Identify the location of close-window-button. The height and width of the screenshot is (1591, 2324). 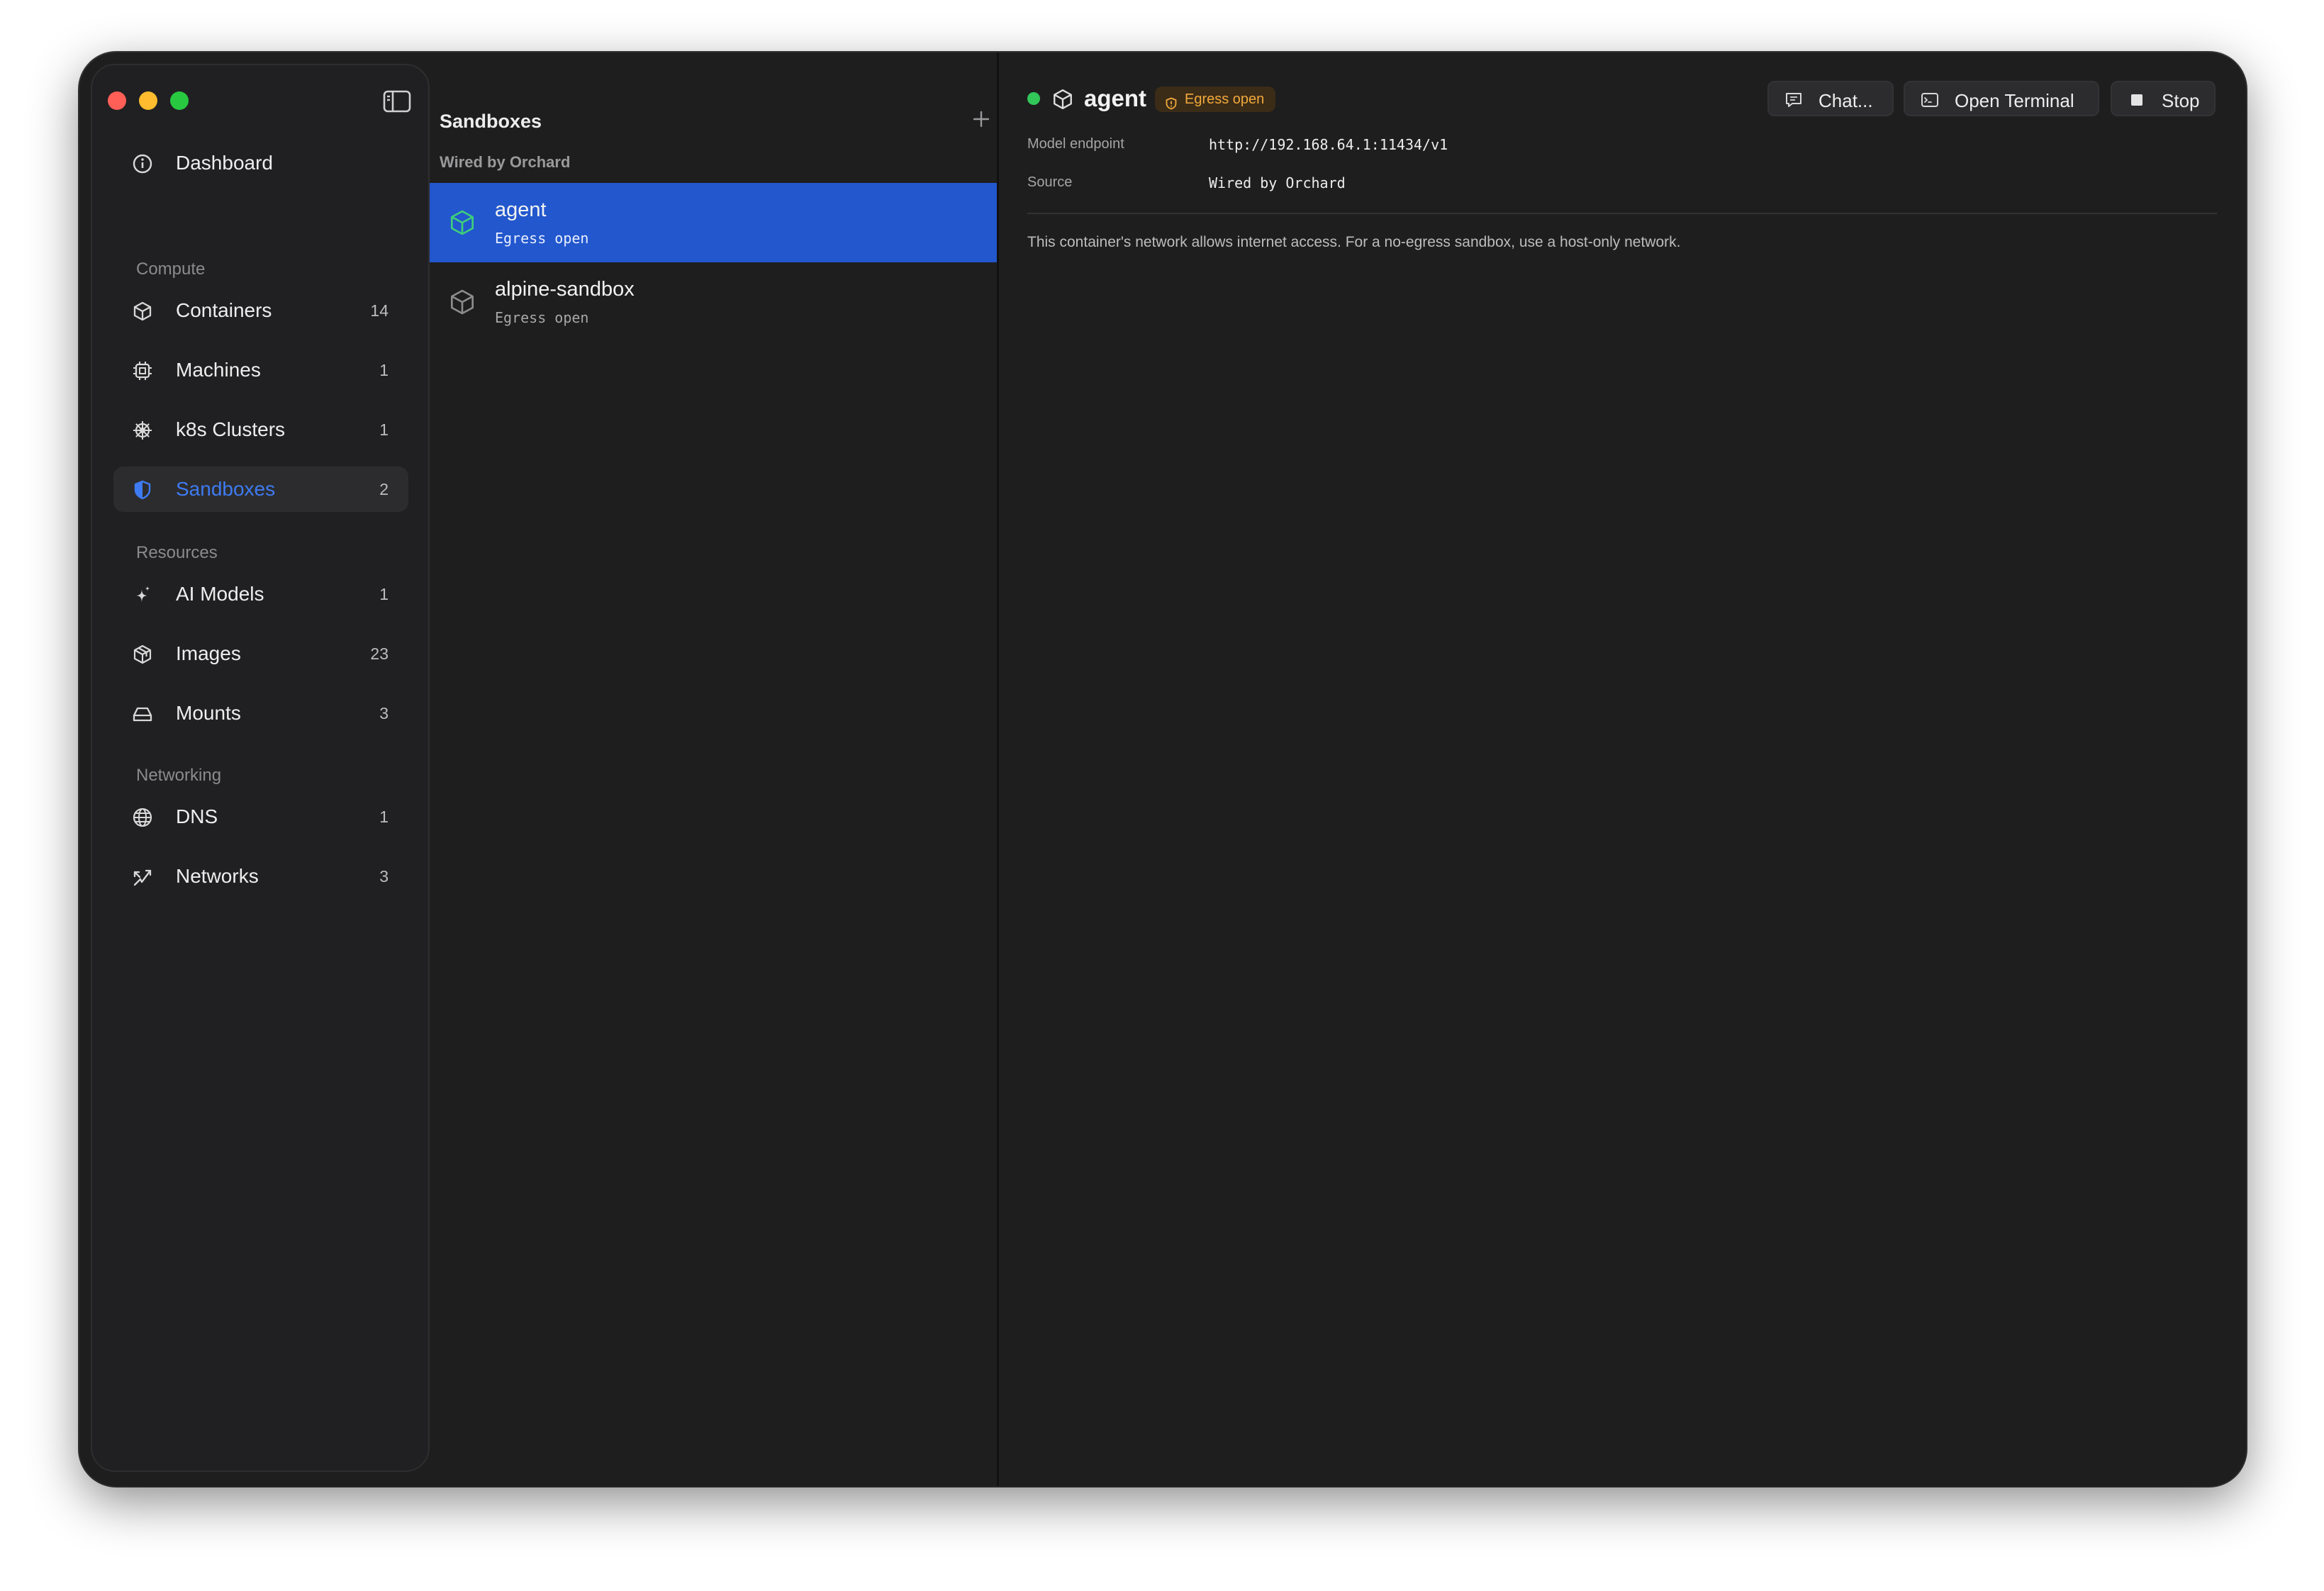
(117, 100).